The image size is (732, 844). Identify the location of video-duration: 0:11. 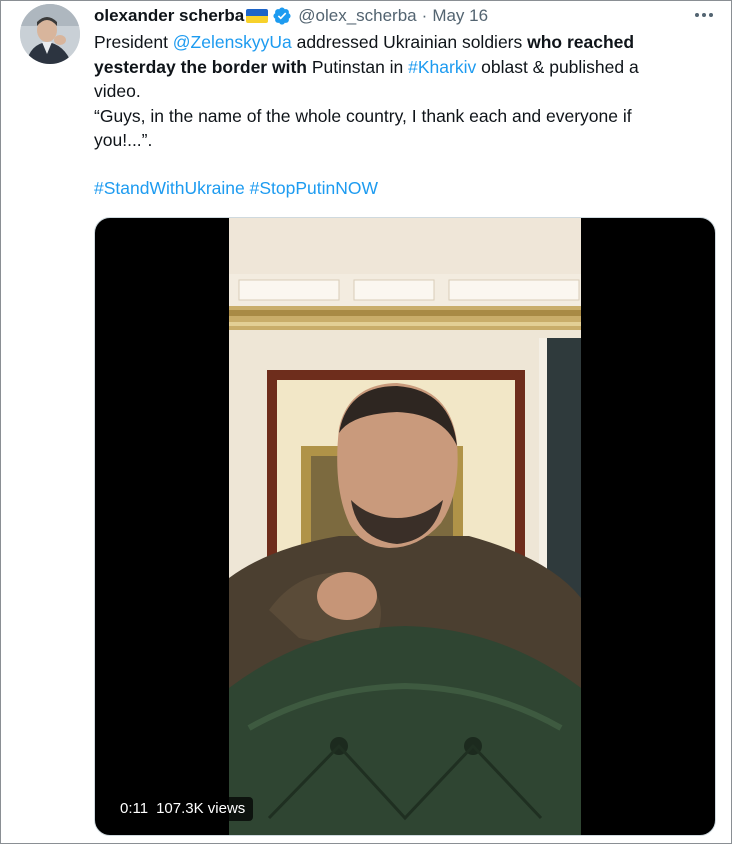
(134, 808).